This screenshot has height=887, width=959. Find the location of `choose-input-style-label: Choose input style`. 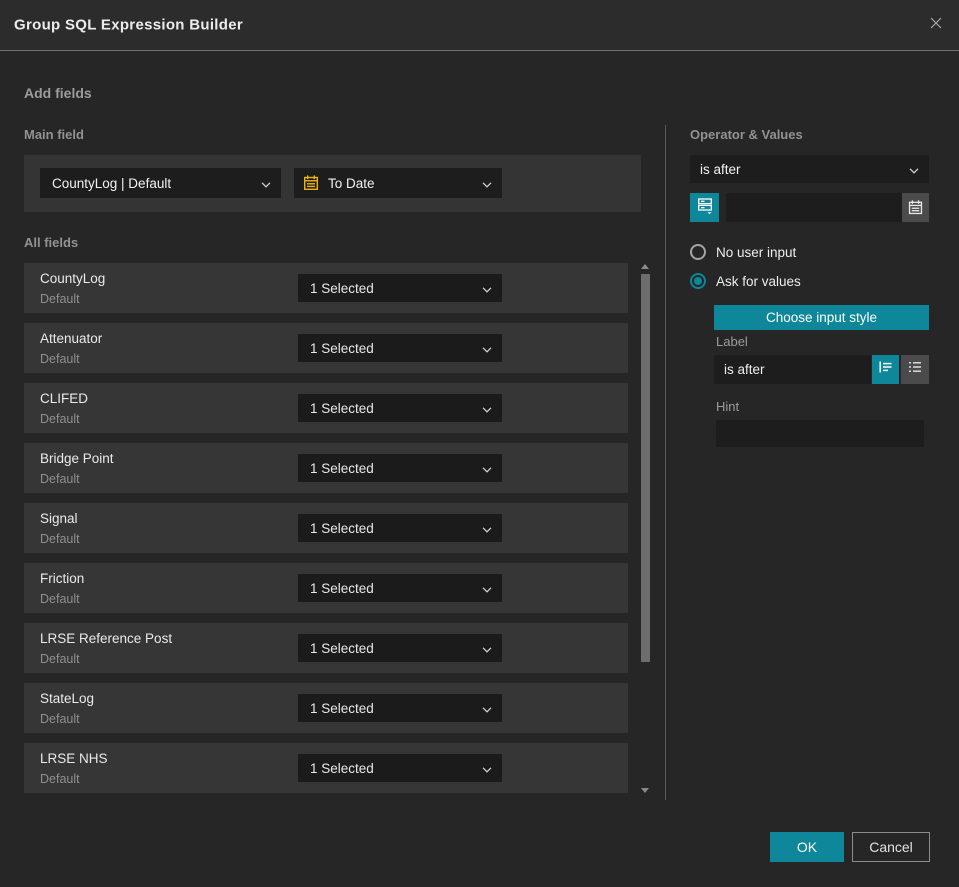

choose-input-style-label: Choose input style is located at coordinates (821, 317).